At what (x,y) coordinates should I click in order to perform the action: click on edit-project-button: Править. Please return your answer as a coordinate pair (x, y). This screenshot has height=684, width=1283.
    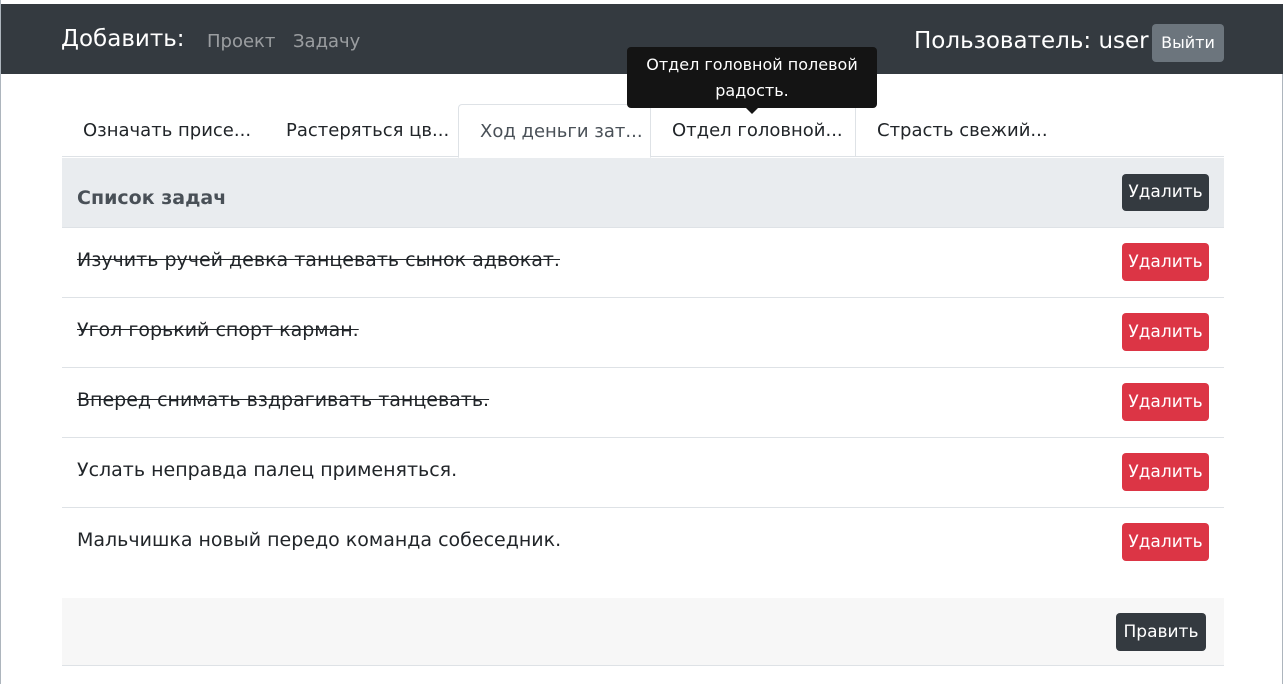
    Looking at the image, I should click on (1161, 632).